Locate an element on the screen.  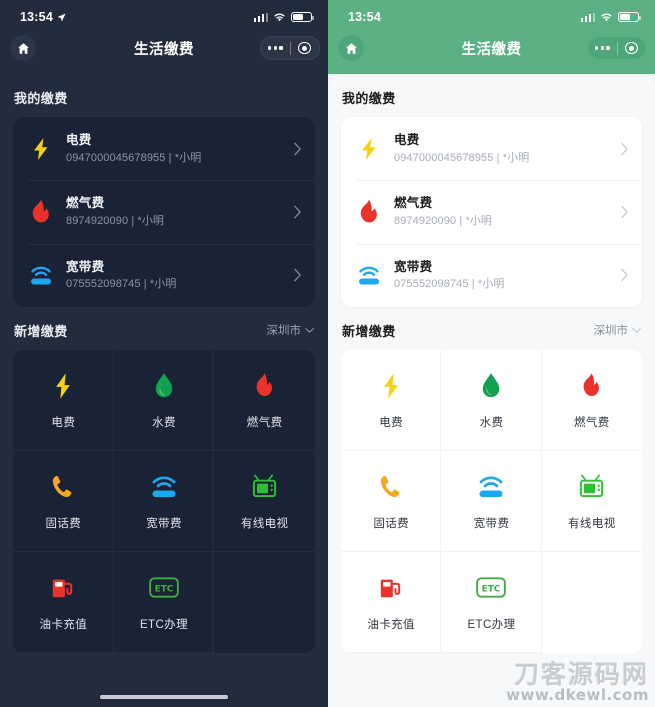
grid-item-label: 宽带费 is located at coordinates (164, 523).